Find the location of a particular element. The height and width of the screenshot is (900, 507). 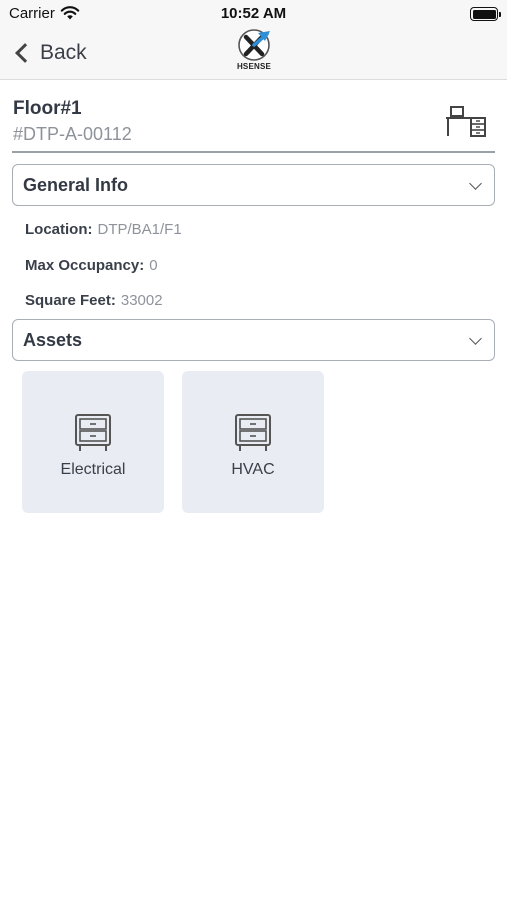

max-occupancy-row: Max Occupancy: 0 is located at coordinates (91, 265).